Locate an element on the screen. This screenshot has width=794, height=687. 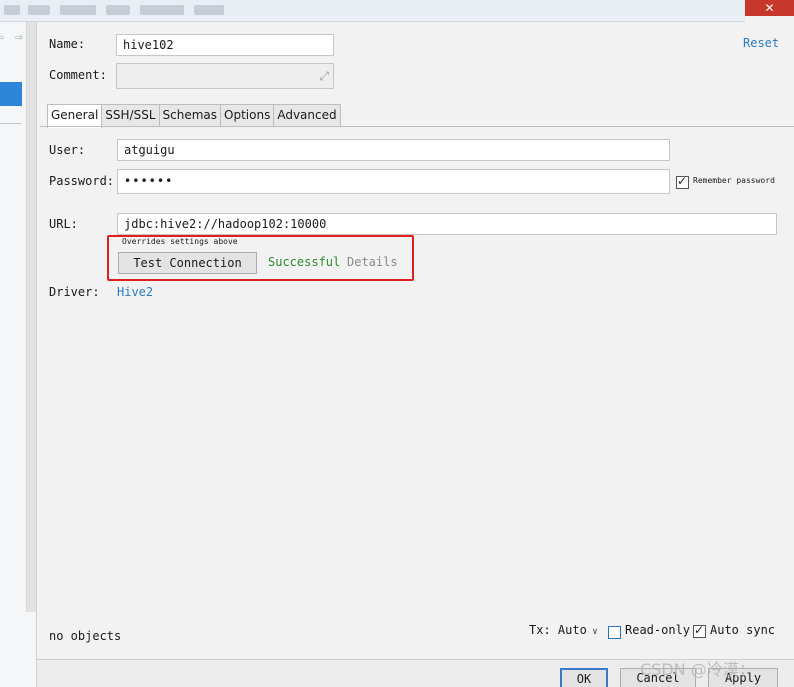
name-input: hive102 is located at coordinates (225, 45).